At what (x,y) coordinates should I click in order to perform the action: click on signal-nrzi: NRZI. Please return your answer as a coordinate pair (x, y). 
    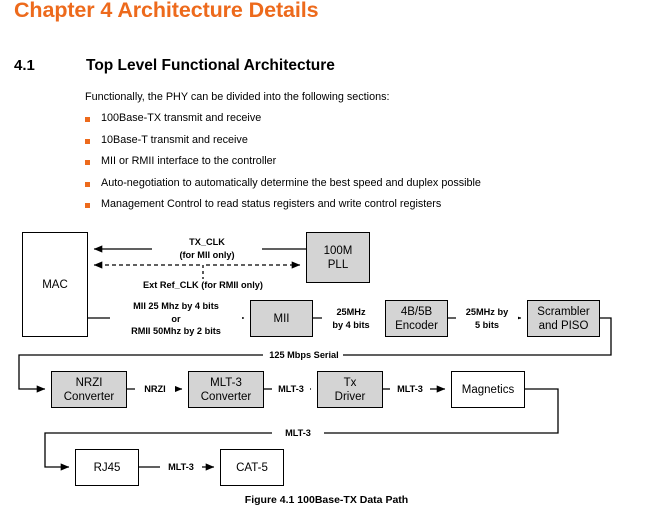
    Looking at the image, I should click on (155, 389).